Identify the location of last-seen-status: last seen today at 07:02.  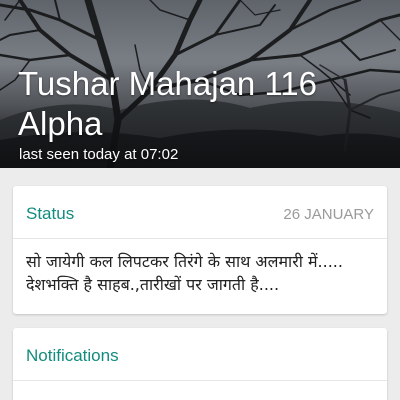
(99, 154).